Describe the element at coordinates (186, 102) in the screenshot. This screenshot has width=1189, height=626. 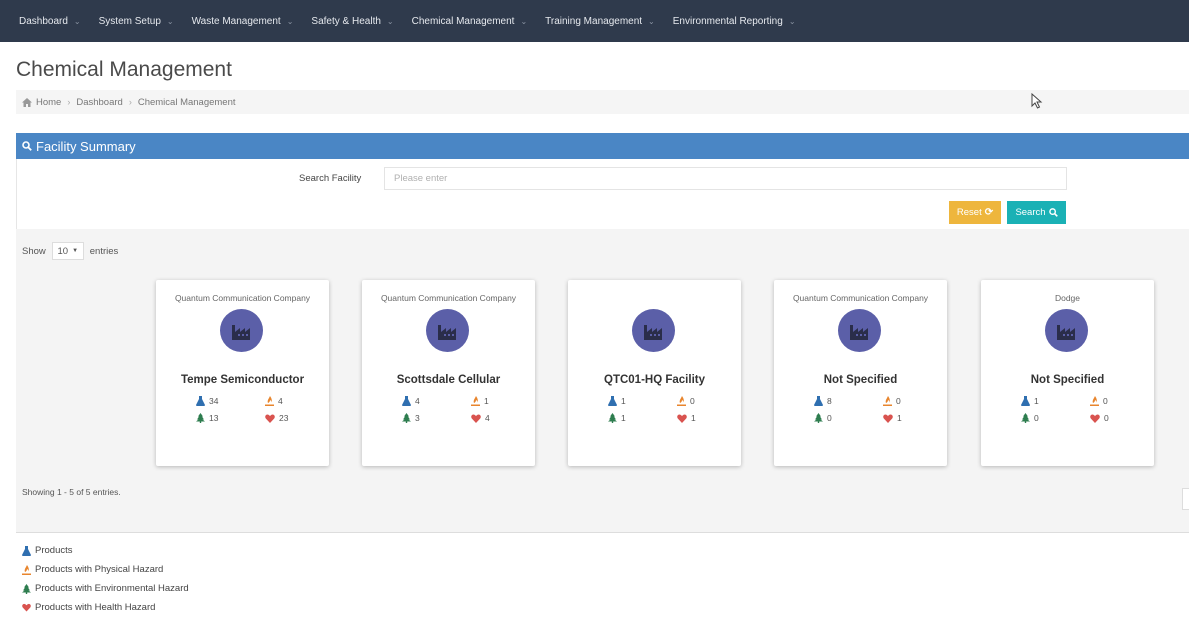
I see `breadcrumb-current: Chemical Management` at that location.